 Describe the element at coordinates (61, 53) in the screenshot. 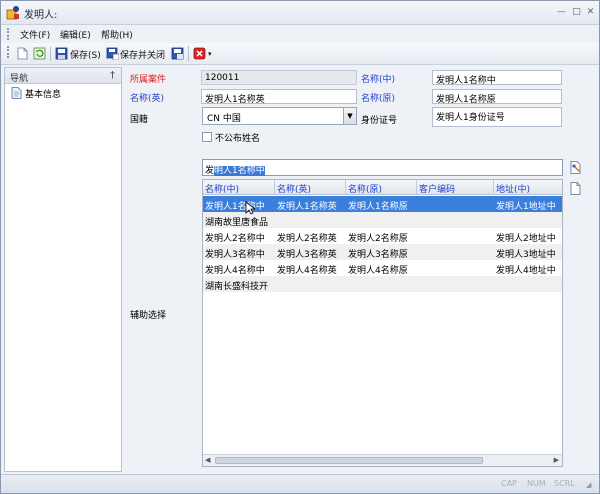

I see `save-icon` at that location.